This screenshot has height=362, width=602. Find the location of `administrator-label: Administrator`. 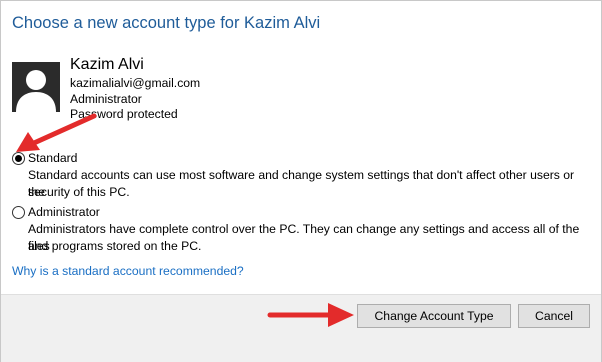

administrator-label: Administrator is located at coordinates (64, 212).